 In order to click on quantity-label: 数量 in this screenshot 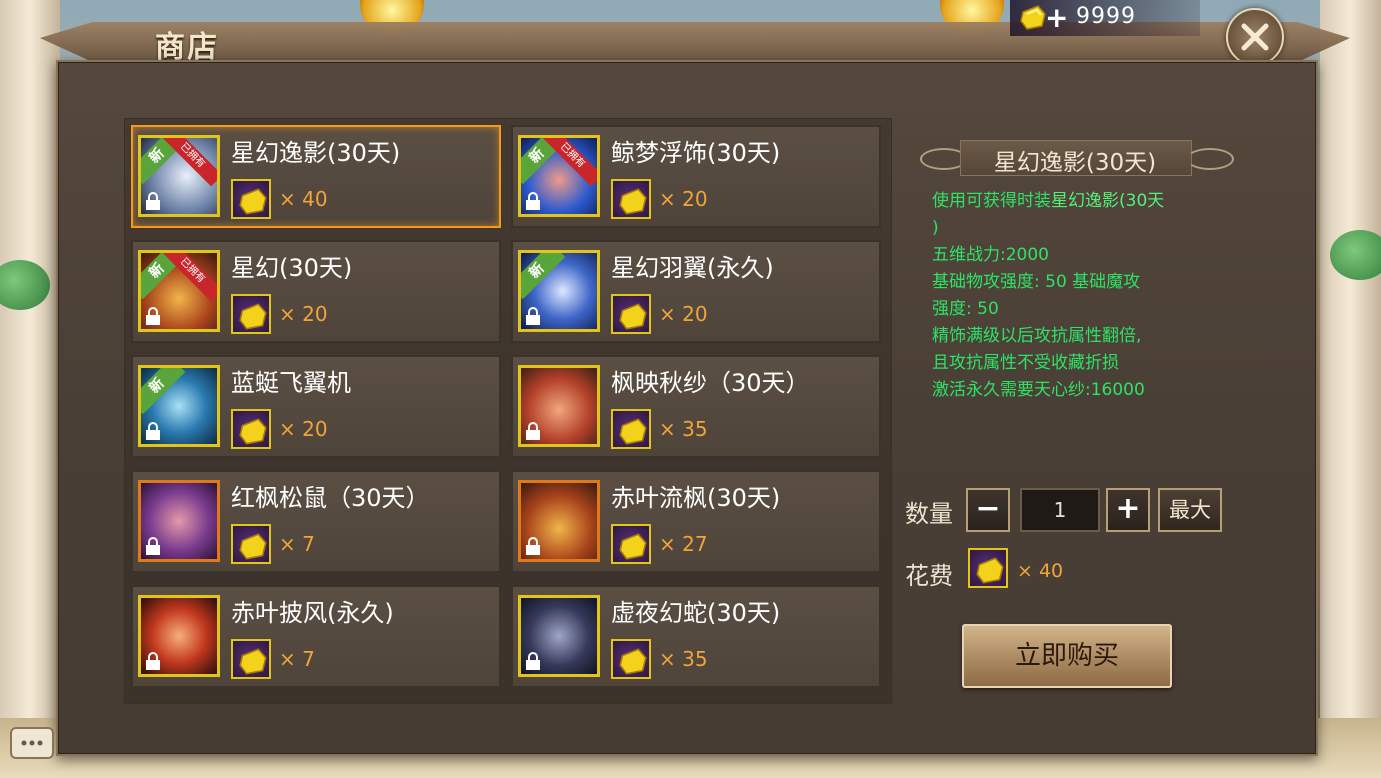, I will do `click(929, 514)`.